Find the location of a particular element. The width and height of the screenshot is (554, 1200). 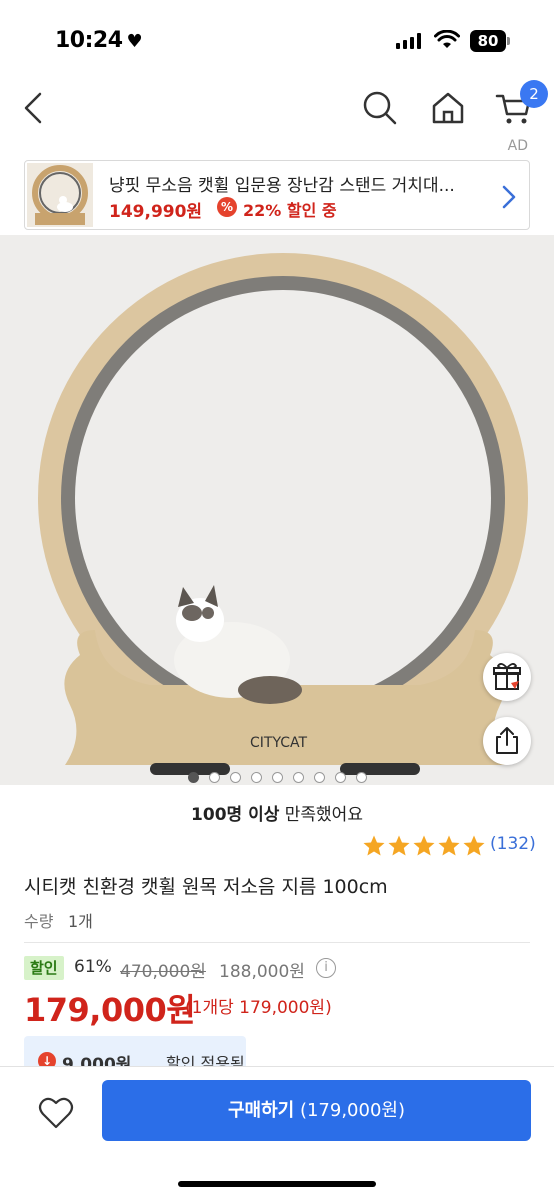

product-title: 시티캣 친환경 캣휠 원목 저소음 지름 100cm is located at coordinates (206, 887).